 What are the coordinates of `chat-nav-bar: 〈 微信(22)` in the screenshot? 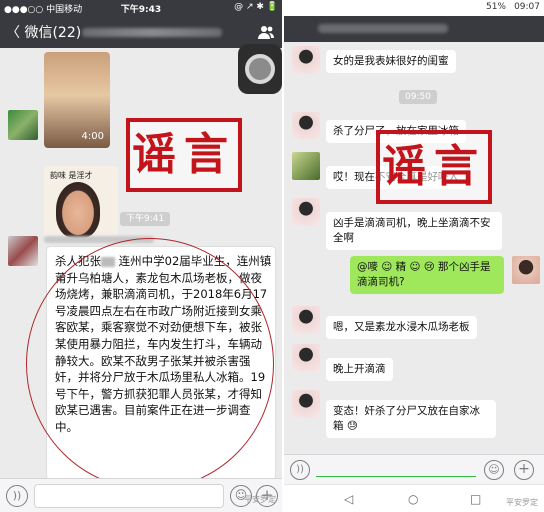 It's located at (141, 32).